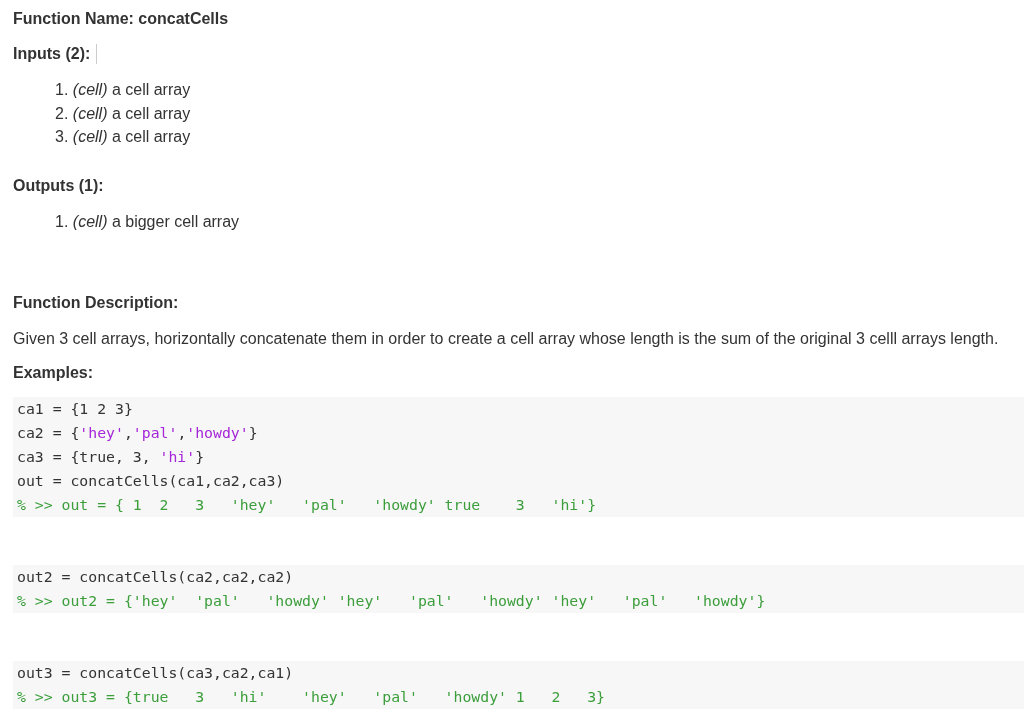 The image size is (1024, 715). Describe the element at coordinates (123, 113) in the screenshot. I see `input-item: 2. (cell) a cell array` at that location.